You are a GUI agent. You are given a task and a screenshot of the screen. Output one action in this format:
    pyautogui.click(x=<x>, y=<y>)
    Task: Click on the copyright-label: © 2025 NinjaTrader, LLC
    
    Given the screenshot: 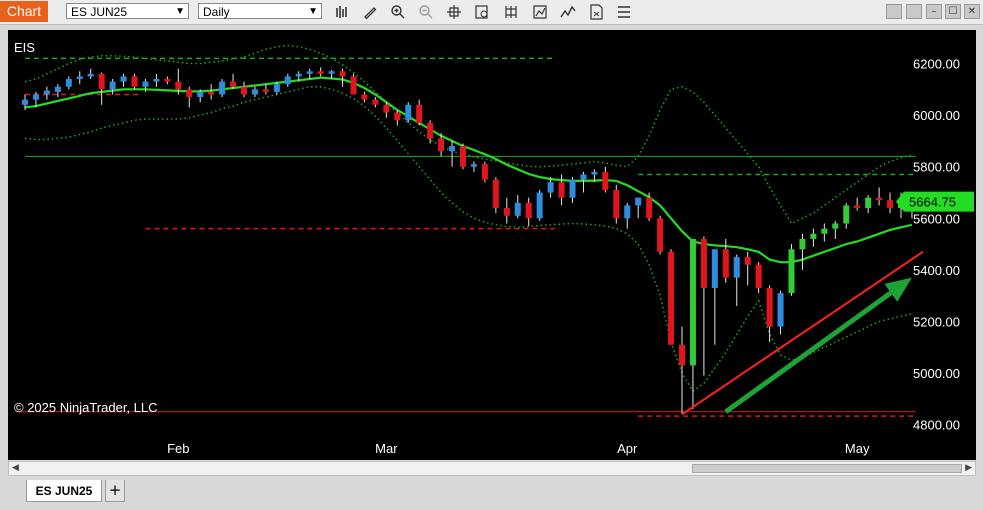 What is the action you would take?
    pyautogui.click(x=86, y=407)
    